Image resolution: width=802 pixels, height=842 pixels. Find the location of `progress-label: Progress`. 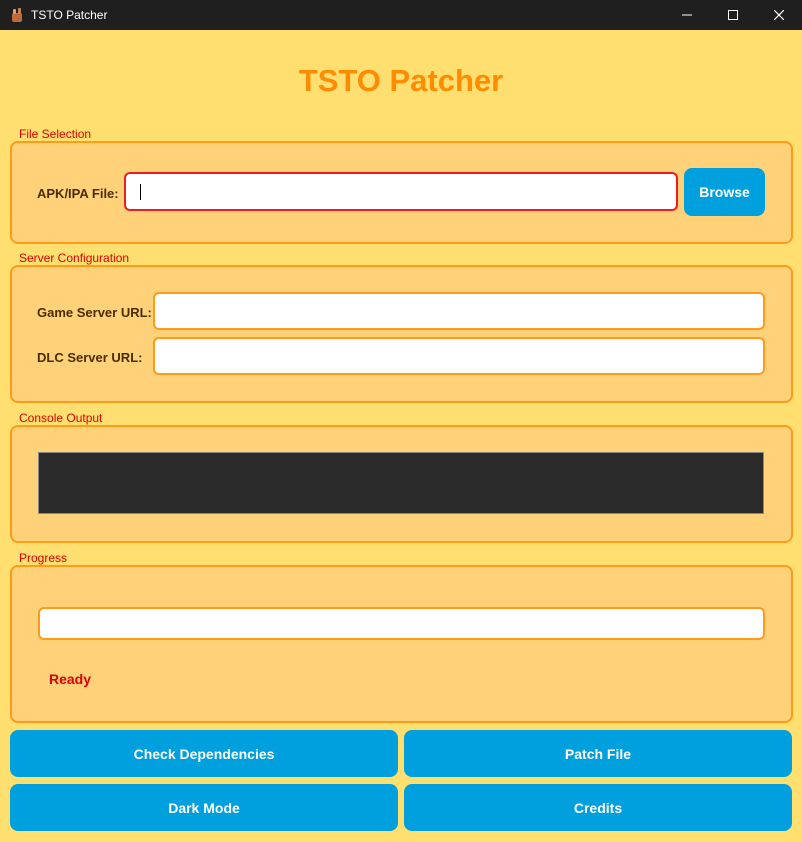

progress-label: Progress is located at coordinates (43, 558).